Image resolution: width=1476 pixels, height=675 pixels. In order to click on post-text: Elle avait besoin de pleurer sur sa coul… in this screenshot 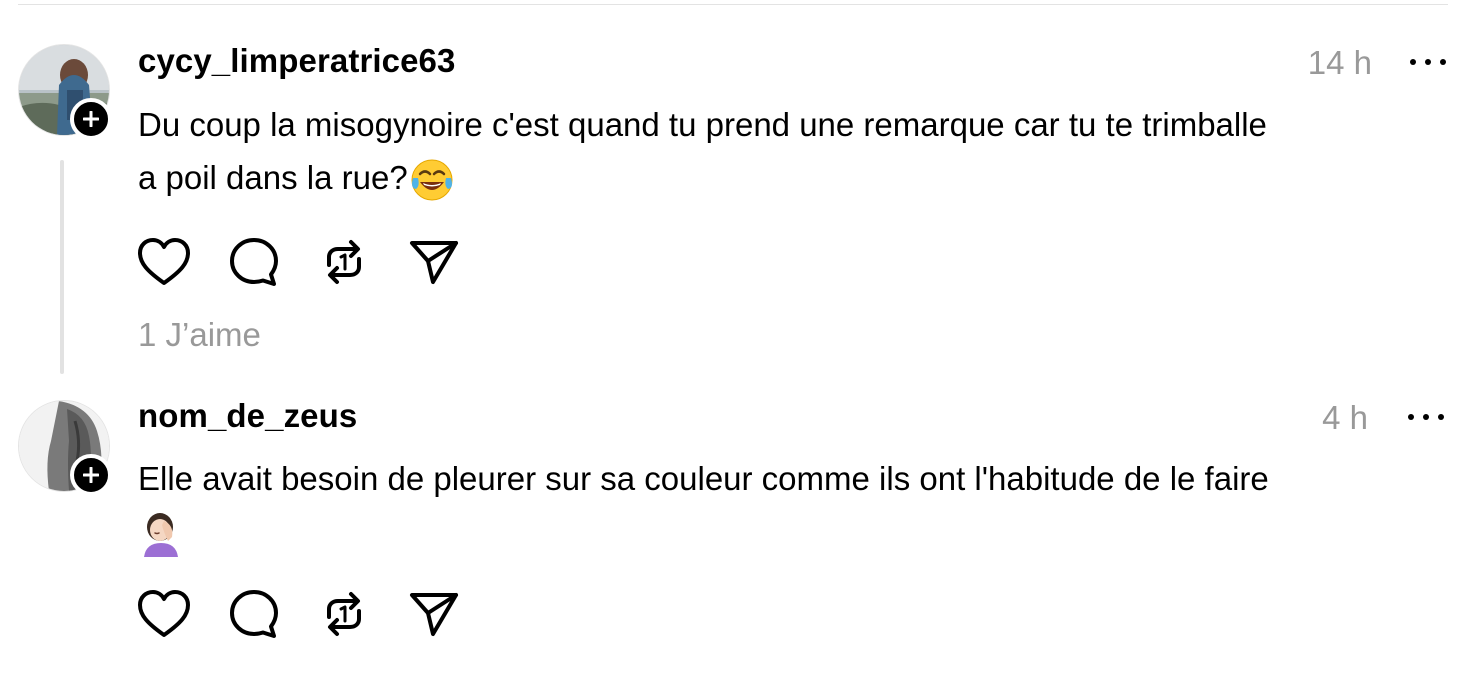, I will do `click(793, 505)`.